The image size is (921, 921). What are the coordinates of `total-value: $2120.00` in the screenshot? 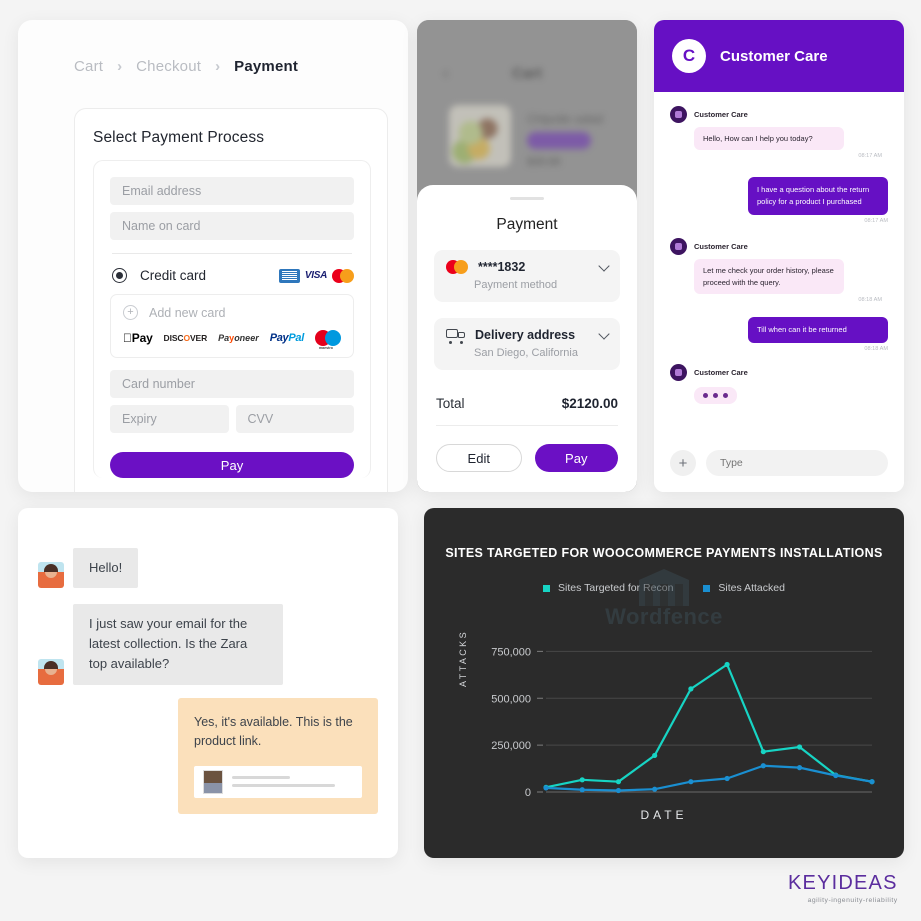 It's located at (589, 403).